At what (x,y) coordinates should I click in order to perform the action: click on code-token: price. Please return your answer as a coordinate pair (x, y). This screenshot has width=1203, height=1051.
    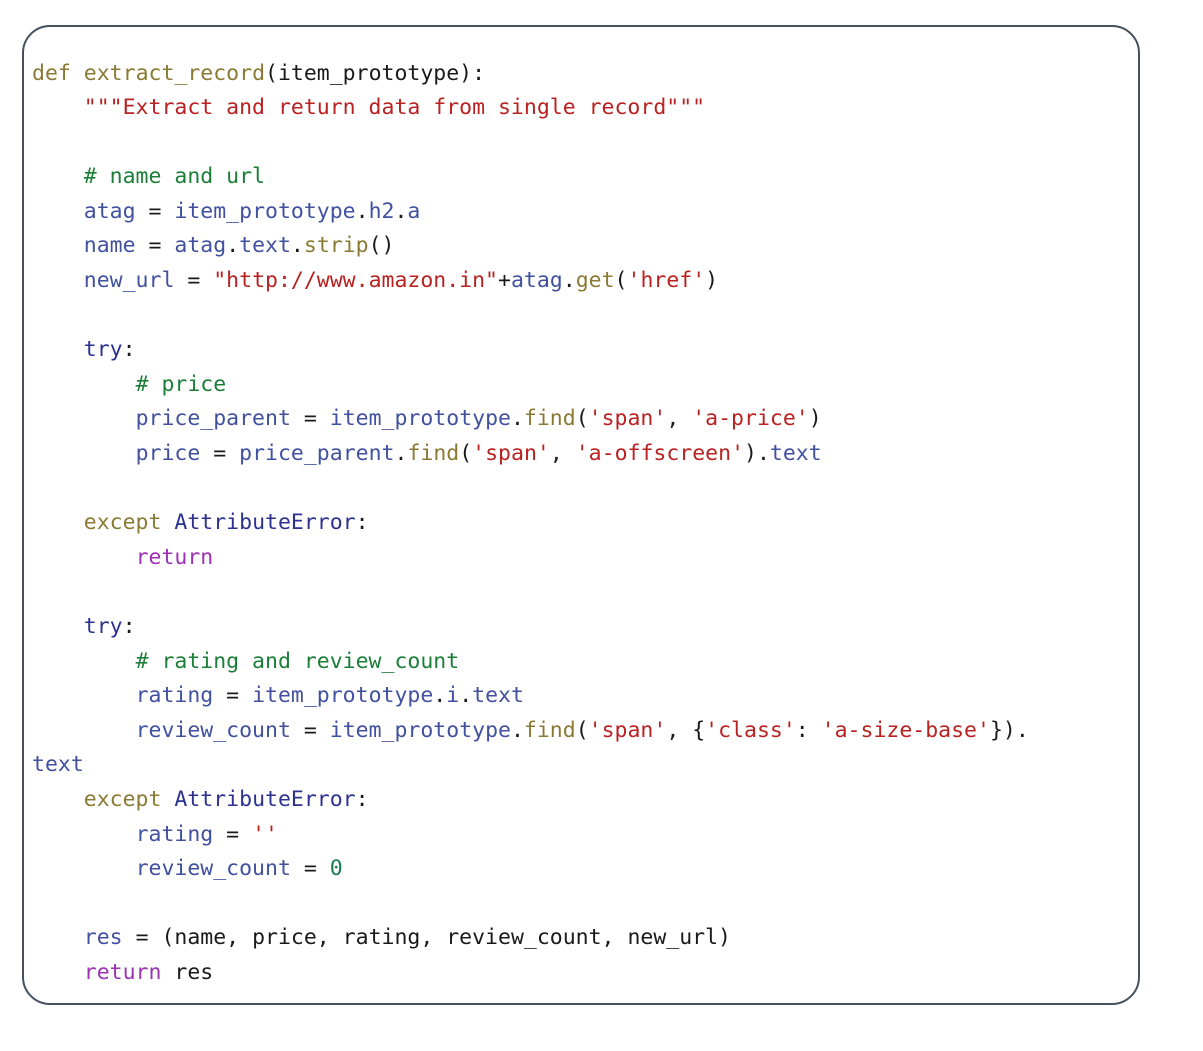
    Looking at the image, I should click on (168, 454).